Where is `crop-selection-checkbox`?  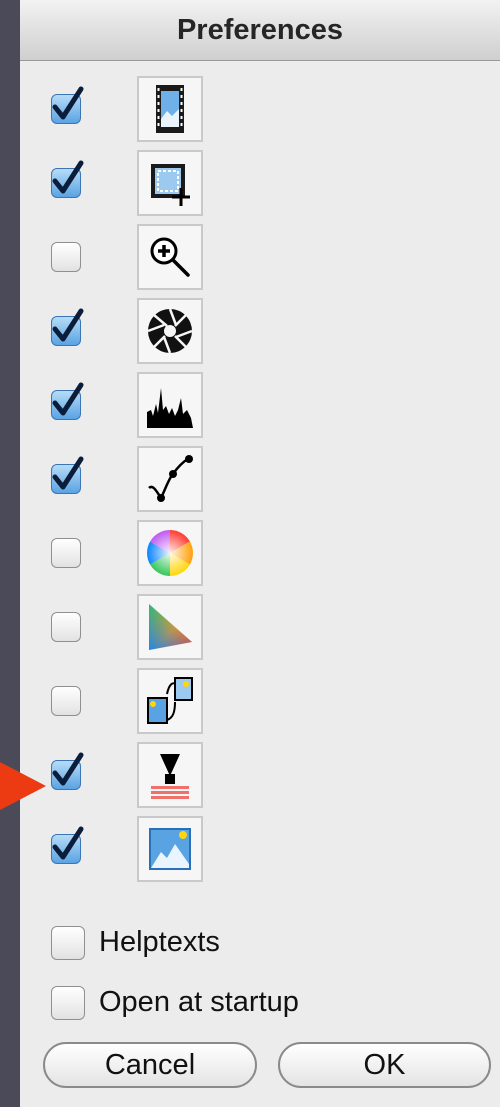
crop-selection-checkbox is located at coordinates (67, 179).